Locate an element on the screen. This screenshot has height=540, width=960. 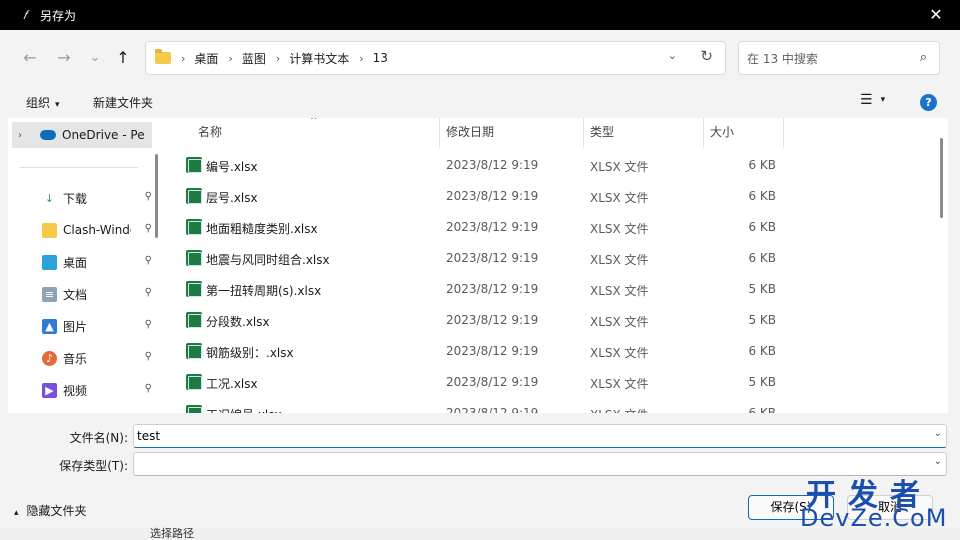
sidebar-item: Clash-Windows ⚲ is located at coordinates (82, 230).